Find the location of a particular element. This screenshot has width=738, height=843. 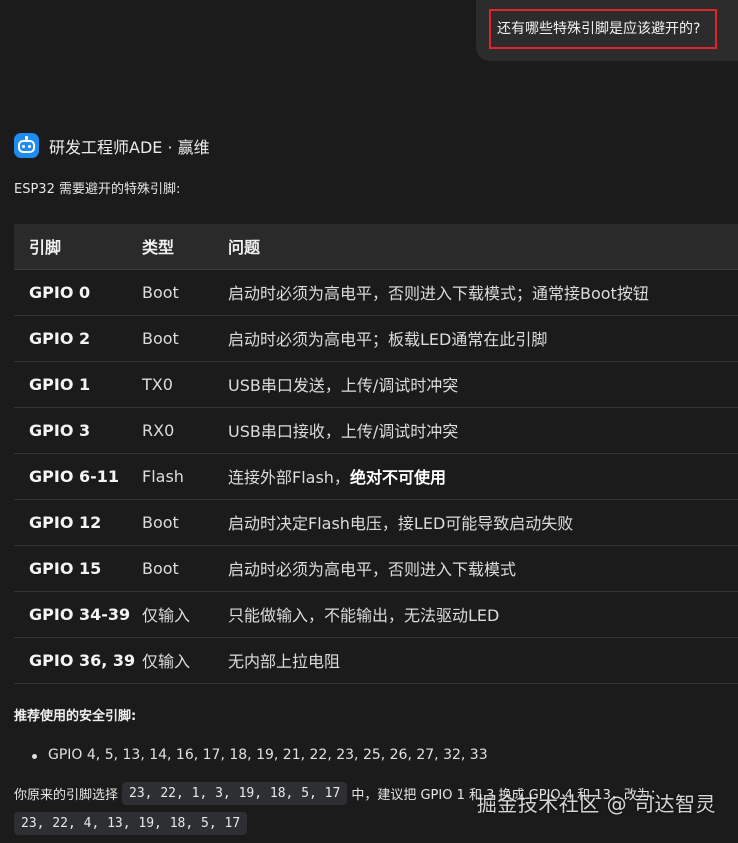

pin-cell: GPIO 3 is located at coordinates (78, 430).